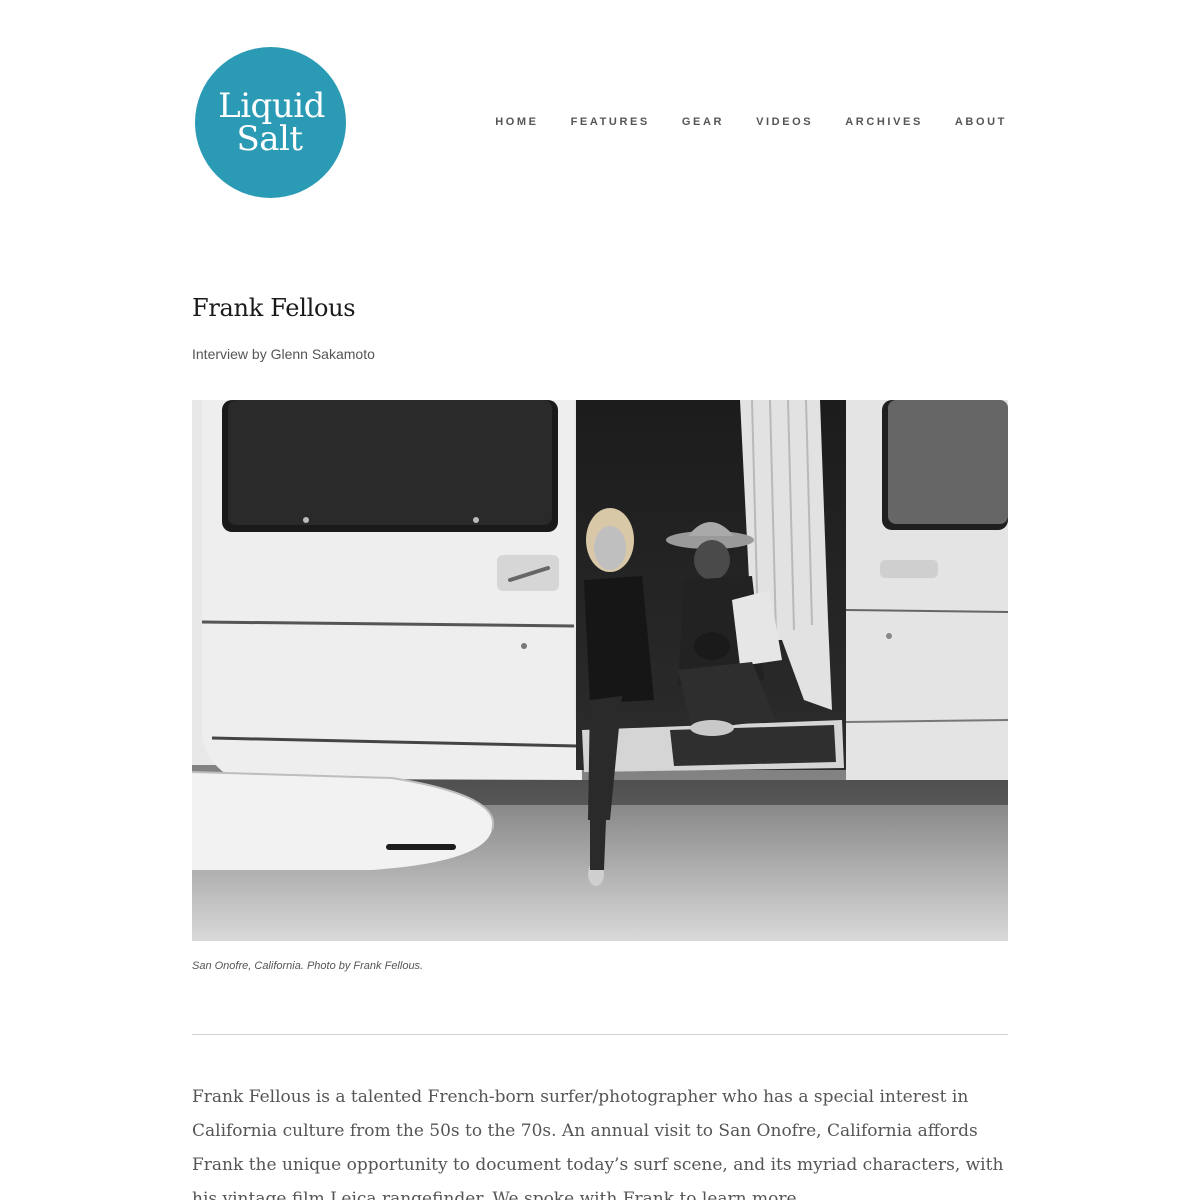 The height and width of the screenshot is (1200, 1200). I want to click on logo-text-liquid: Liquid, so click(271, 105).